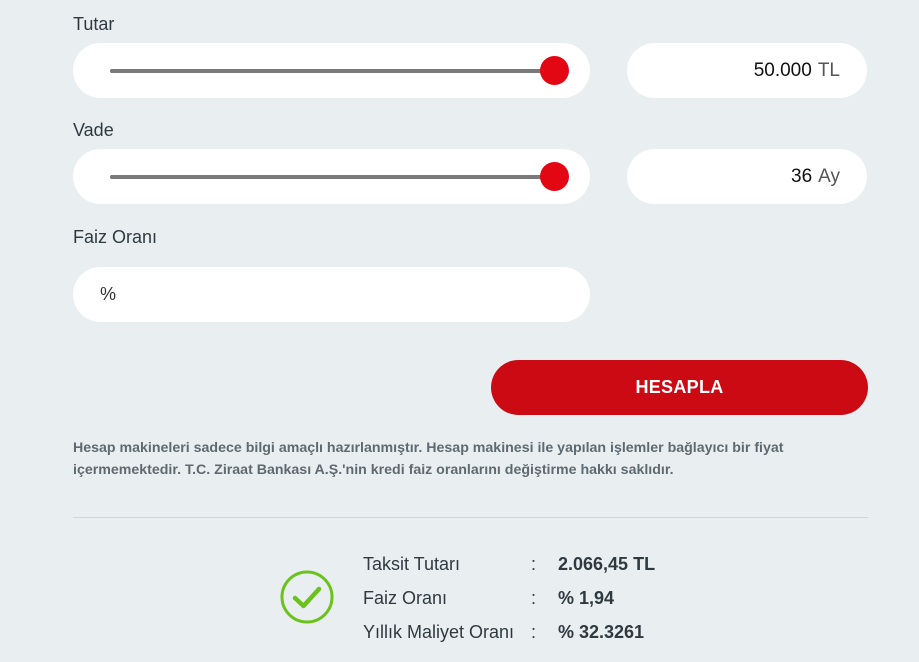 The width and height of the screenshot is (919, 662). I want to click on term-input: 36 Ay, so click(747, 176).